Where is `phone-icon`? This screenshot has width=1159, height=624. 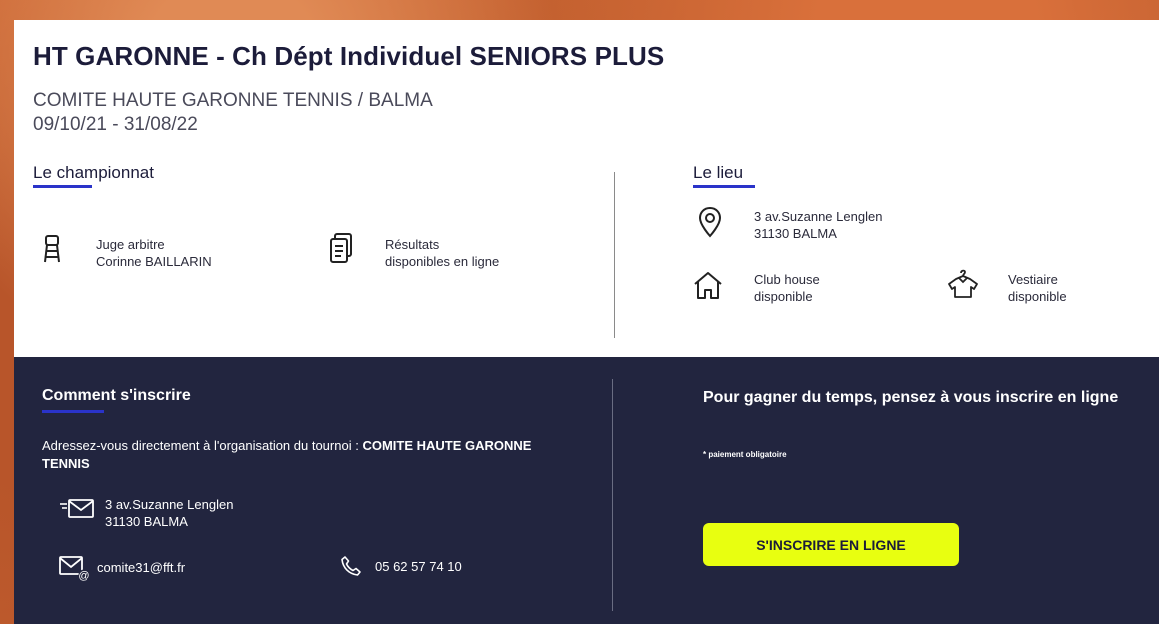
phone-icon is located at coordinates (352, 567).